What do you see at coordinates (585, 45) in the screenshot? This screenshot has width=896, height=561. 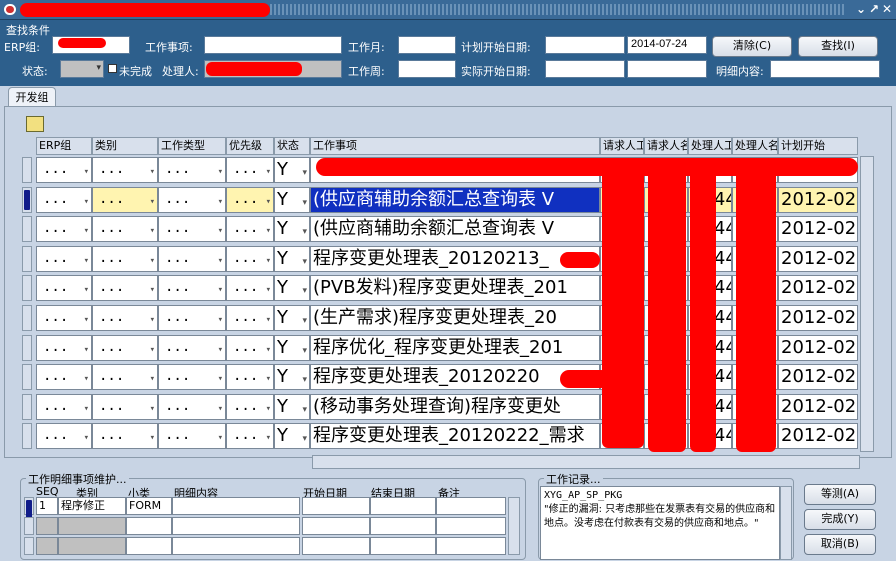 I see `plan-start-from-field` at bounding box center [585, 45].